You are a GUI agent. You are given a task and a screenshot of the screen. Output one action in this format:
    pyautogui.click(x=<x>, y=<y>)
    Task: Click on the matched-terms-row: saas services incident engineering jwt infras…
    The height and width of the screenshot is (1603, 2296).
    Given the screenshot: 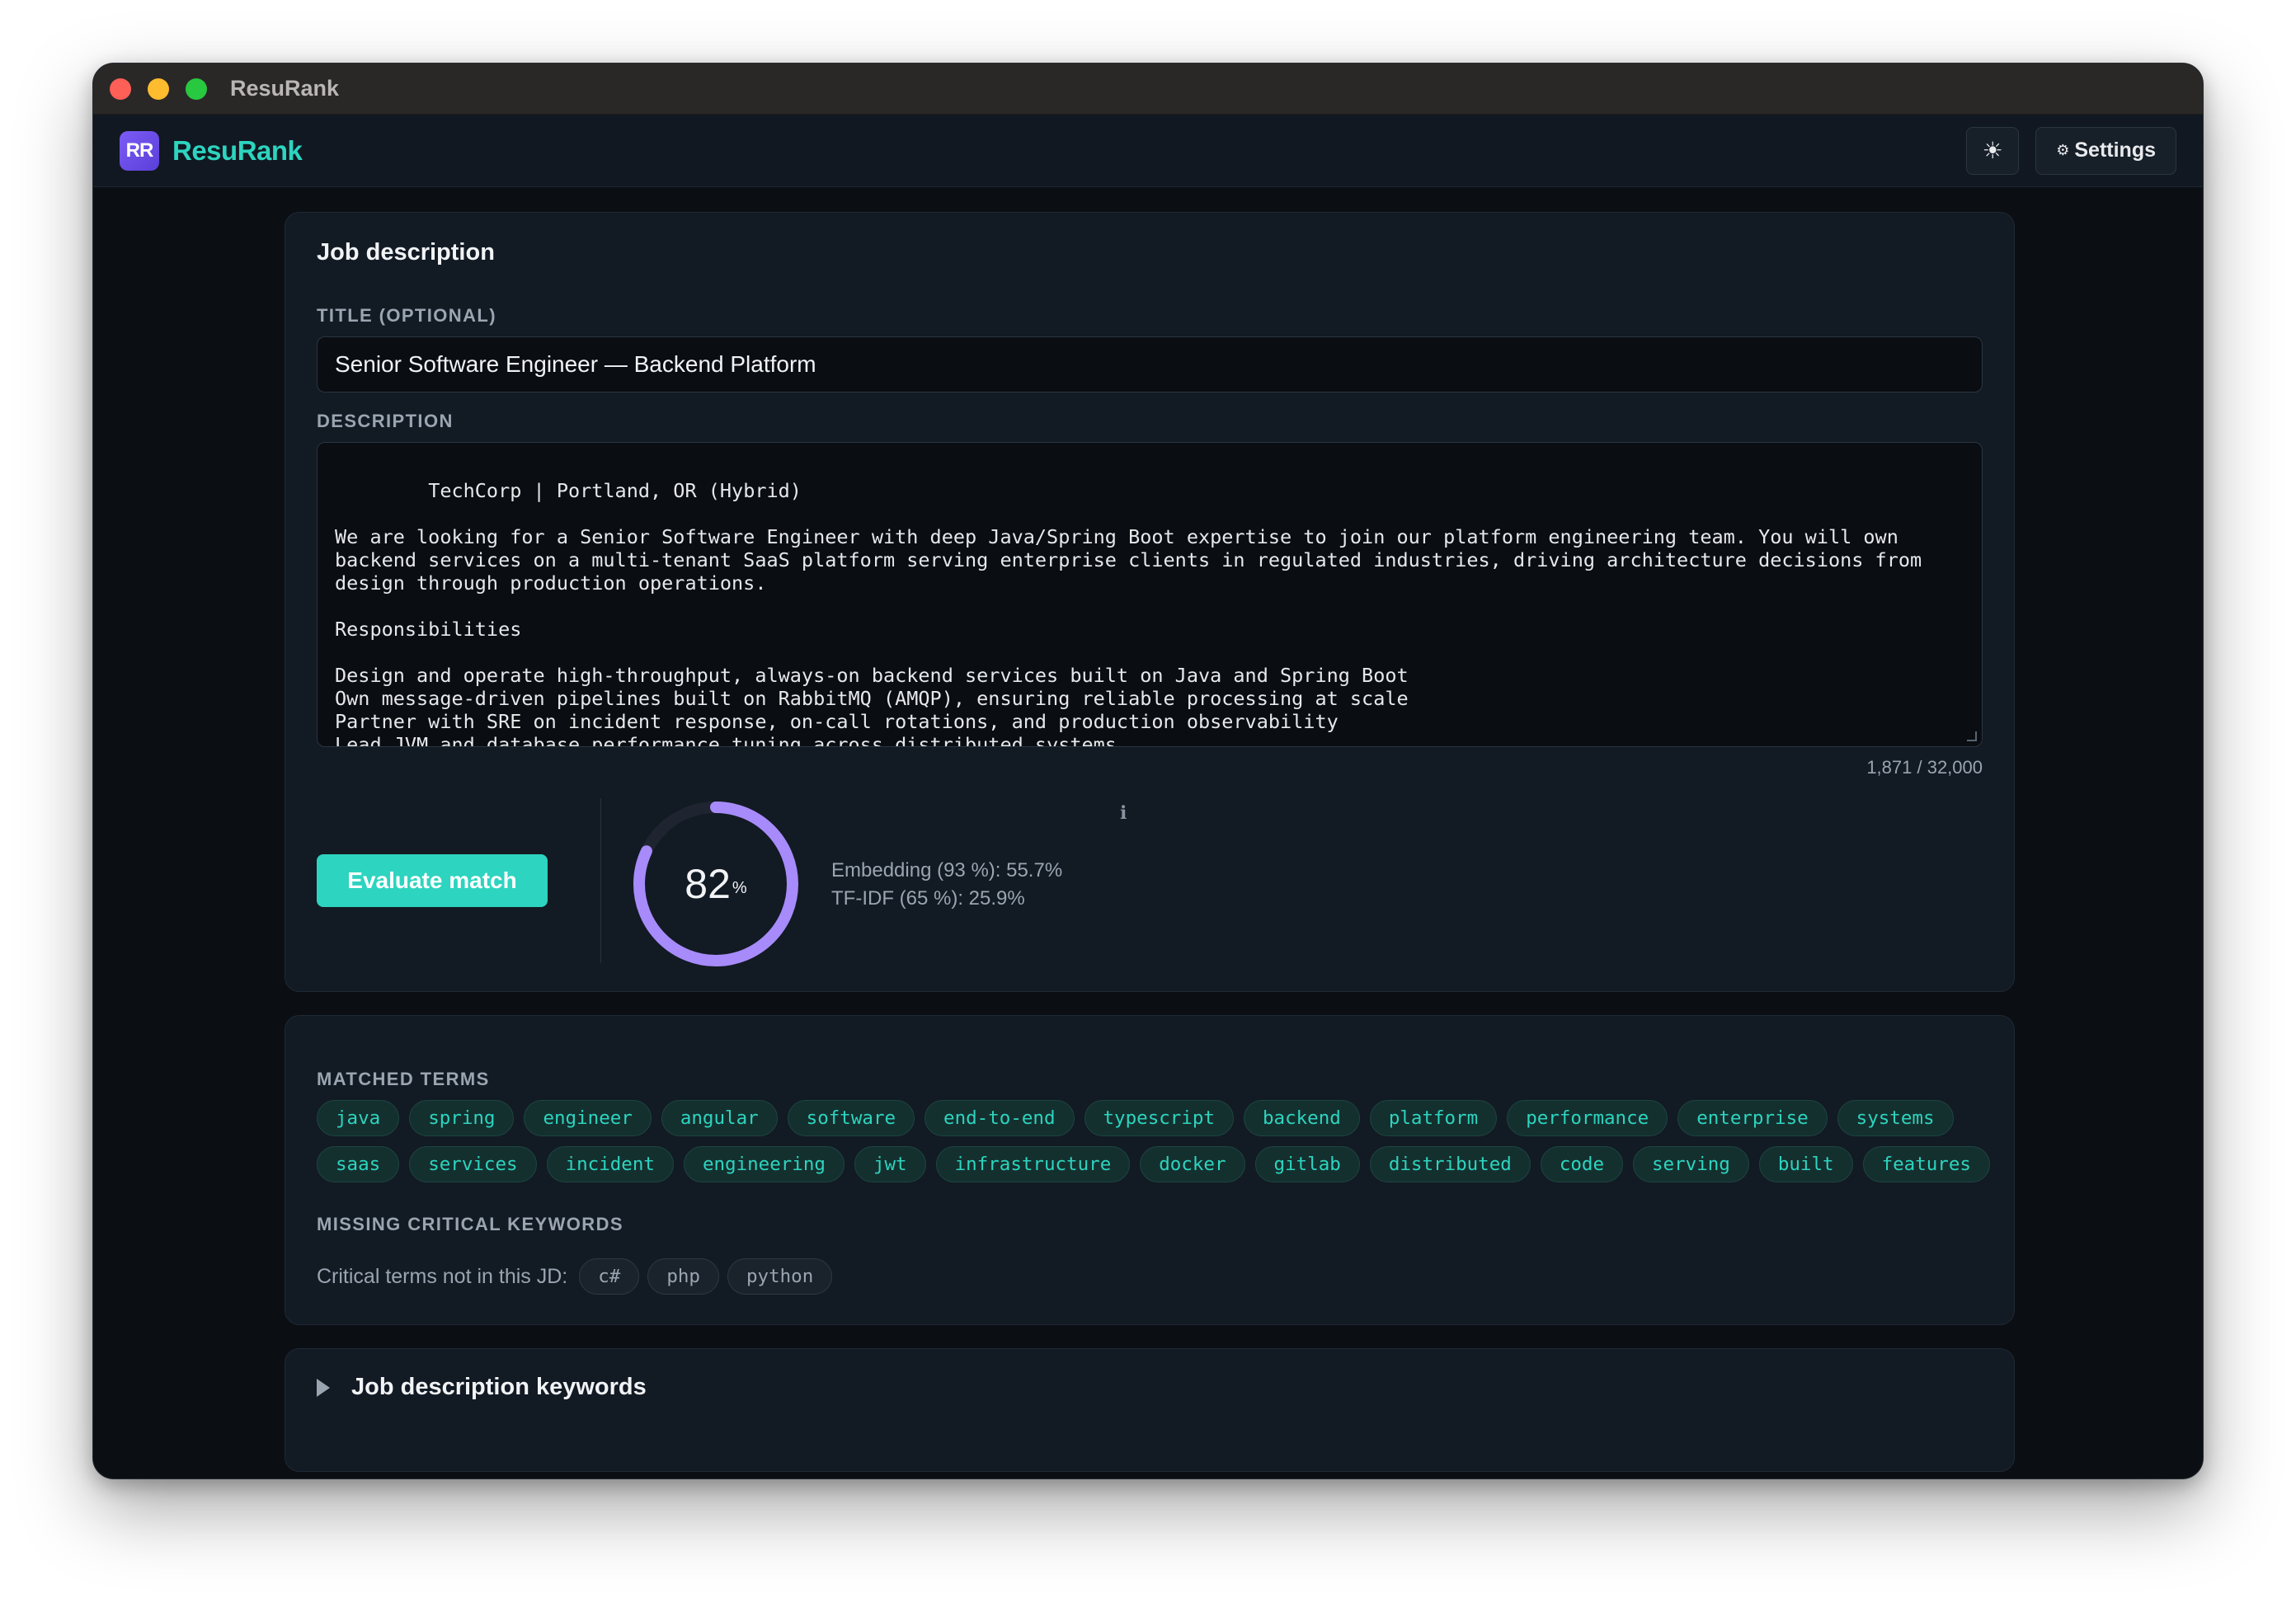 What is the action you would take?
    pyautogui.click(x=1158, y=1164)
    